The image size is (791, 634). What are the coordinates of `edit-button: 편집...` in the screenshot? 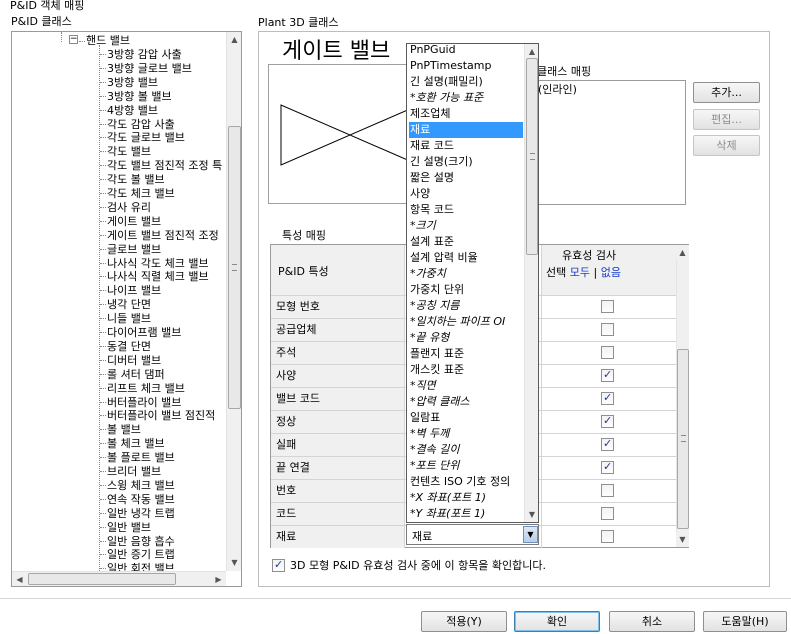 It's located at (726, 119).